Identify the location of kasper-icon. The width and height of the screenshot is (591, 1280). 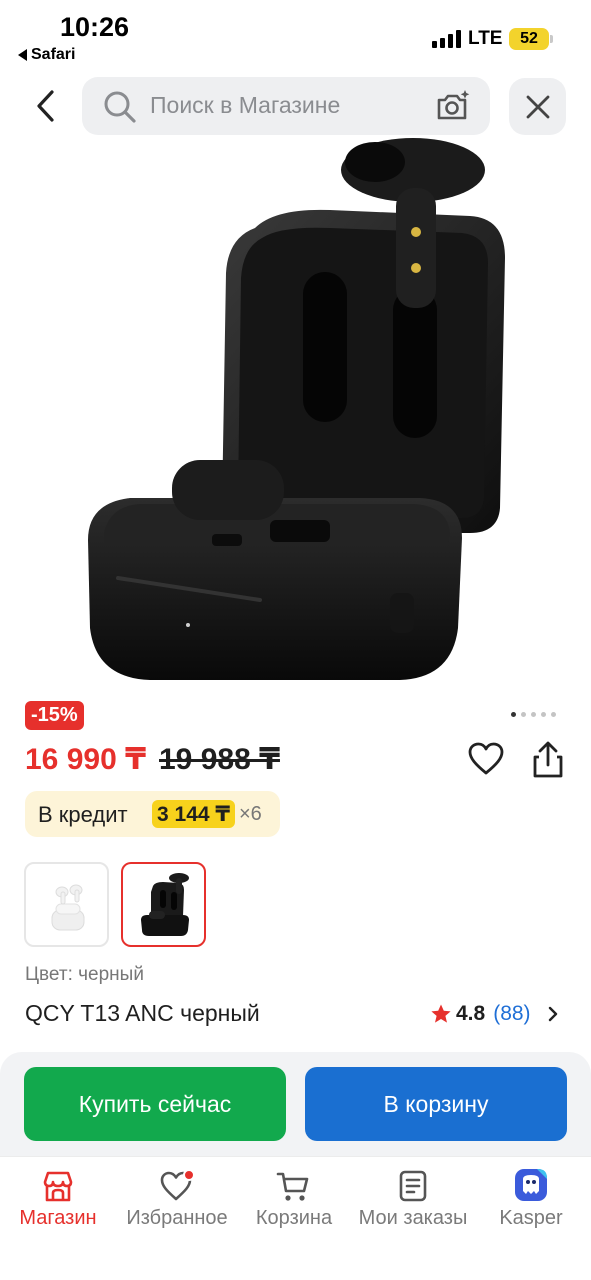
(531, 1185).